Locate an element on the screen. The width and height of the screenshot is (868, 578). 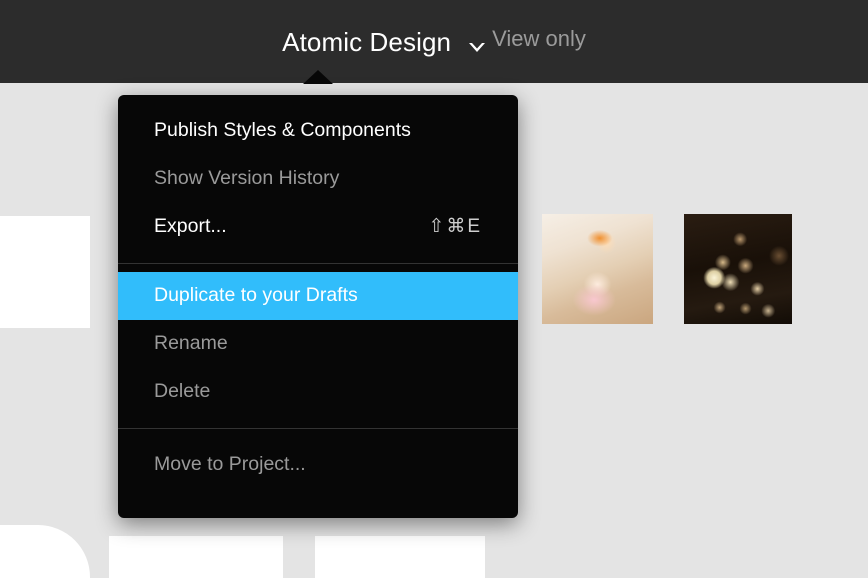
menu-group-1-bottom-padding is located at coordinates (318, 257).